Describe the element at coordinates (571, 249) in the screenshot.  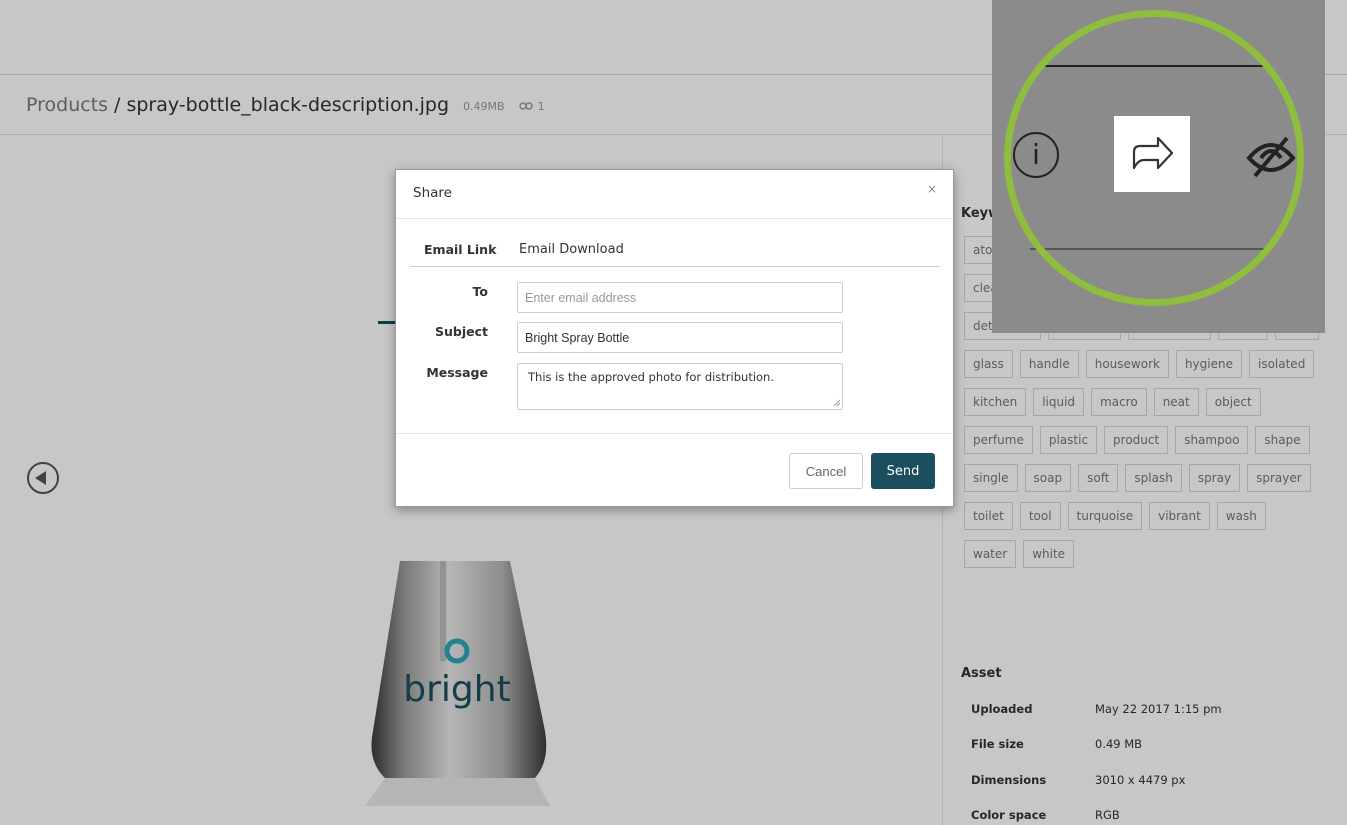
I see `tab-email-download: Email Download` at that location.